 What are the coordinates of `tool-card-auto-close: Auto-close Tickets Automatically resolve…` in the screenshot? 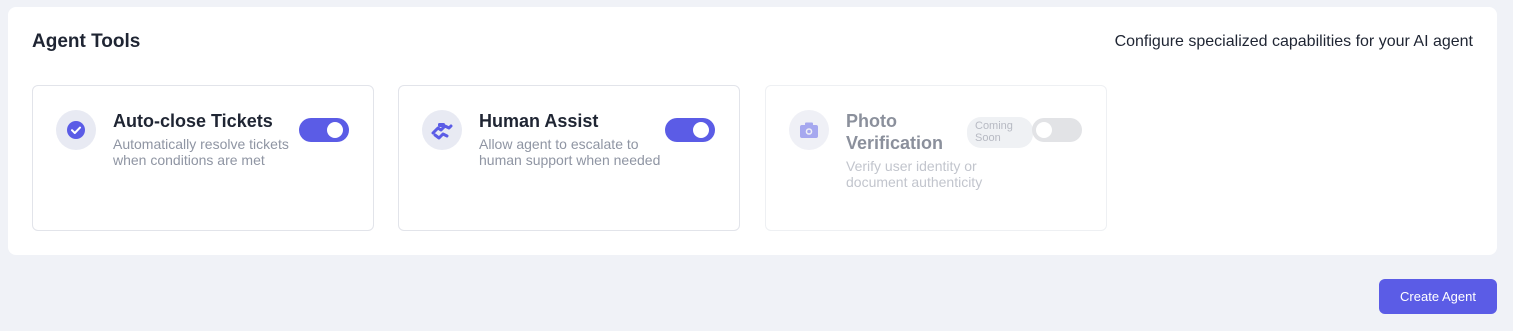 It's located at (203, 158).